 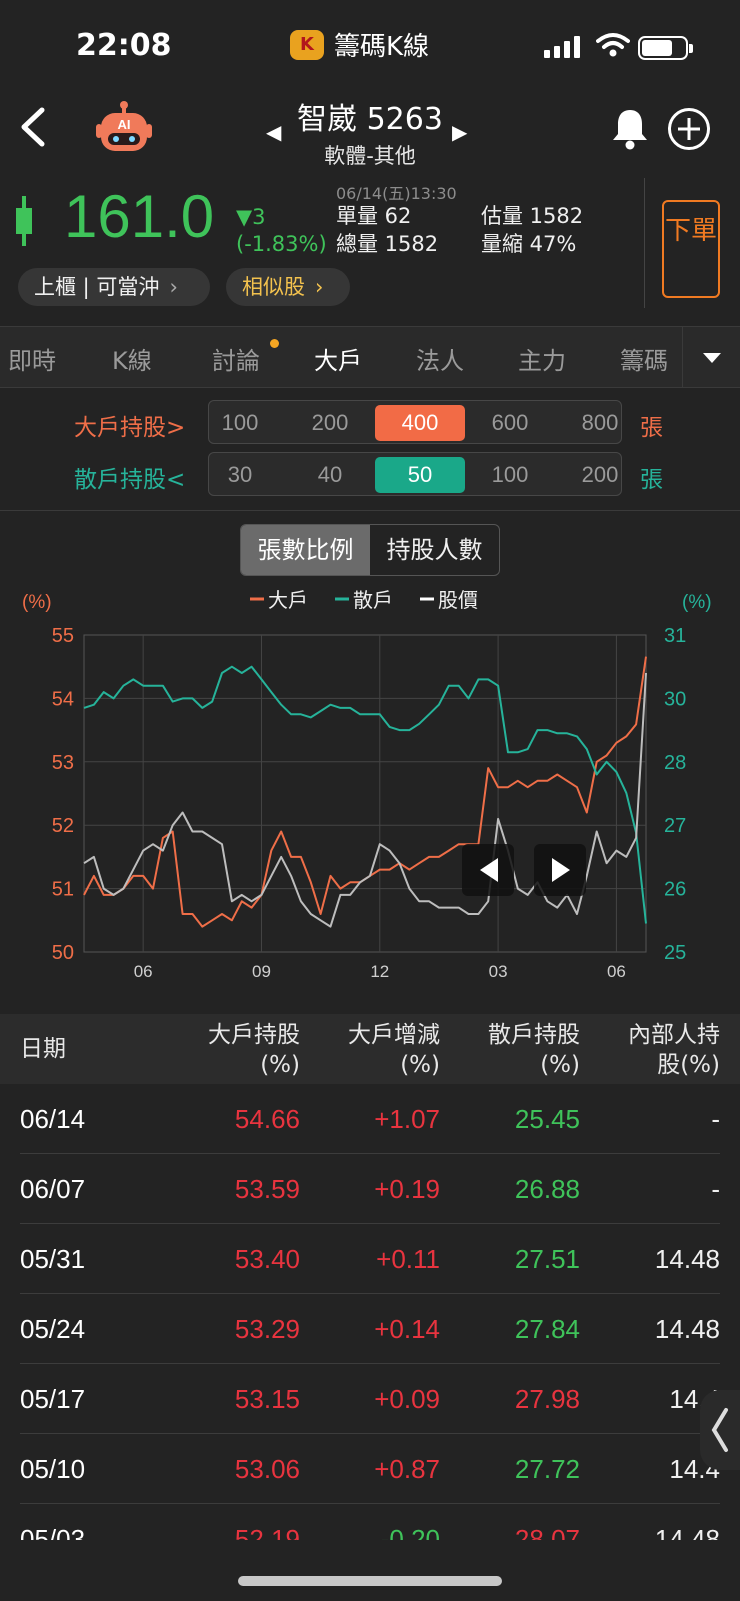 What do you see at coordinates (510, 423) in the screenshot?
I see `big-holder-option: 600` at bounding box center [510, 423].